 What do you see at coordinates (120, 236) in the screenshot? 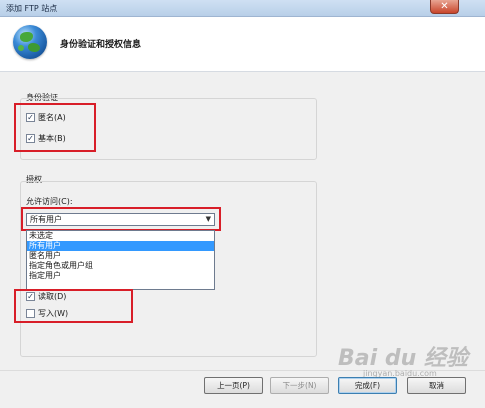
I see `option-unselected: 未选定` at bounding box center [120, 236].